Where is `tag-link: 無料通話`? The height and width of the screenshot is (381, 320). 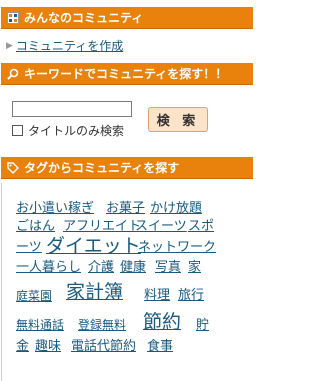
tag-link: 無料通話 is located at coordinates (40, 325).